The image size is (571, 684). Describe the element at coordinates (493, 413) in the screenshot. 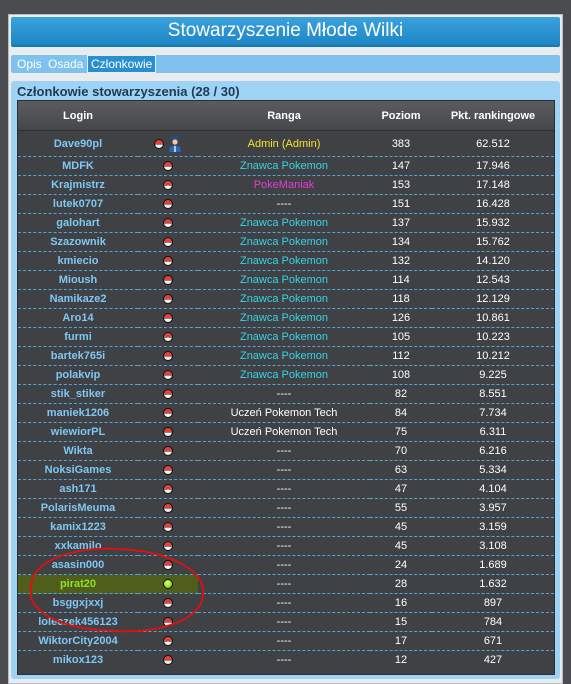

I see `member-ranking-points: 7.734` at that location.